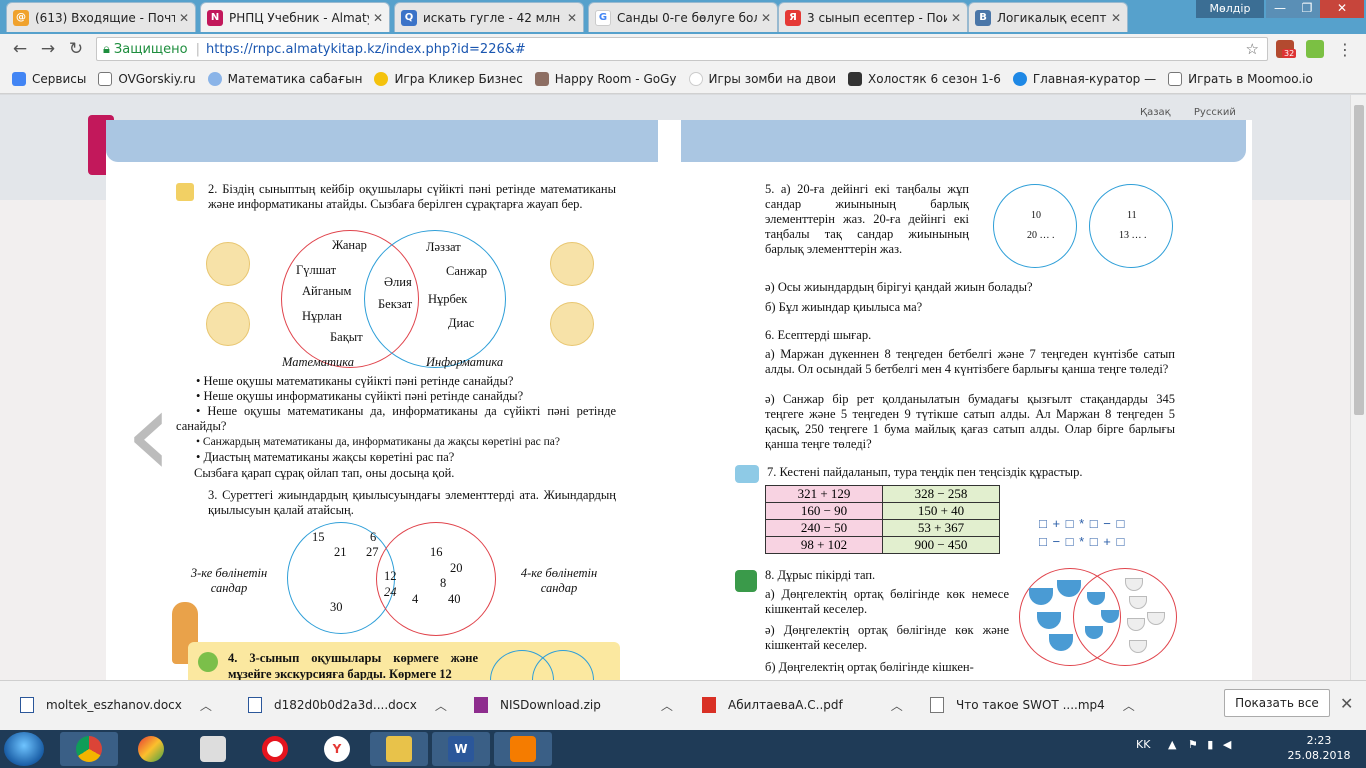 This screenshot has width=1366, height=768. Describe the element at coordinates (820, 575) in the screenshot. I see `task8-title: 8. Дұрыс пікірді тап.` at that location.